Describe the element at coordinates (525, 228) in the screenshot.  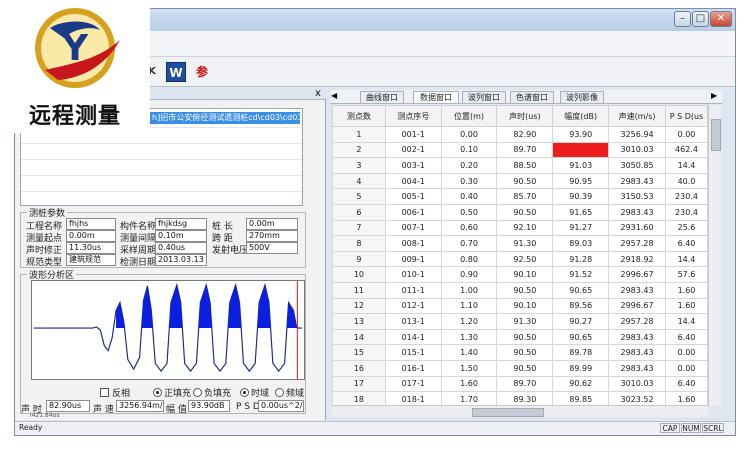
I see `table-cell: 92.10` at that location.